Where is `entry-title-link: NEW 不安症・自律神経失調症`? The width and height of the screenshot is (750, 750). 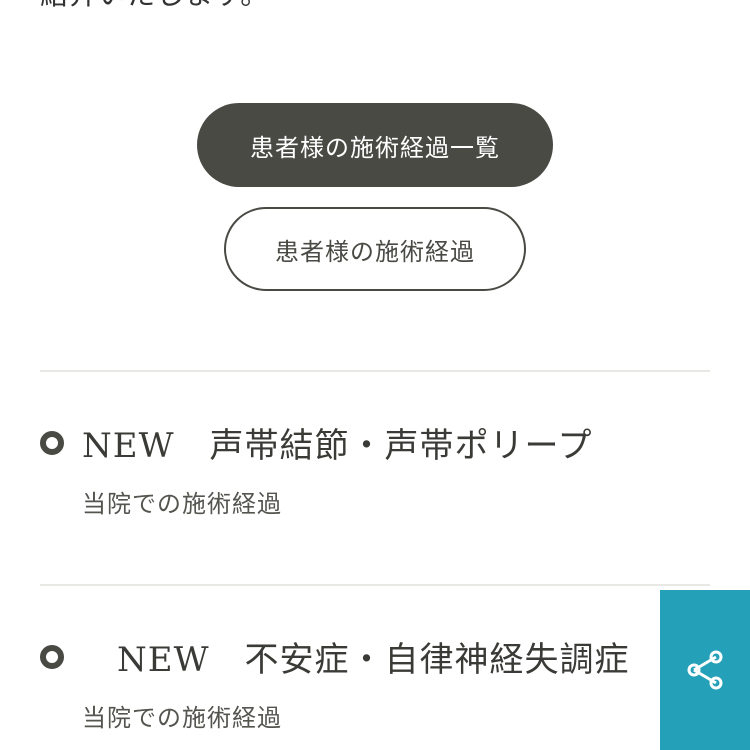
entry-title-link: NEW 不安症・自律神経失調症 is located at coordinates (335, 656).